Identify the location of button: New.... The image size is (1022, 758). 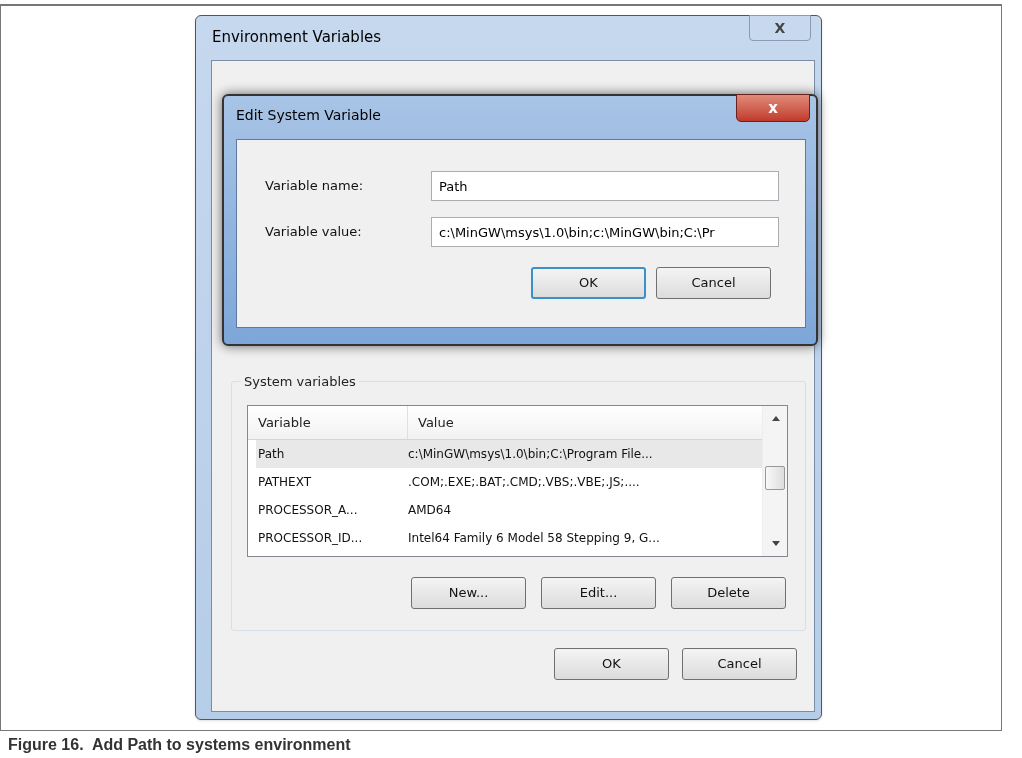
(468, 593).